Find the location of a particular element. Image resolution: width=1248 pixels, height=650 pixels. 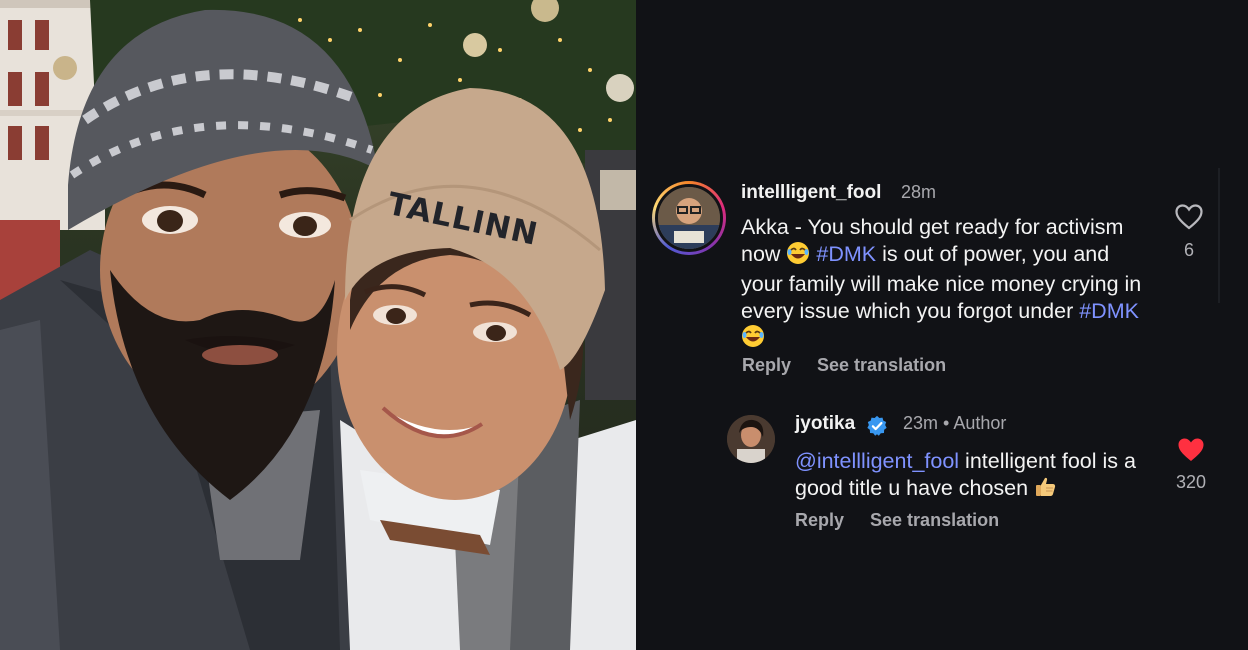

comment-actions: Reply See translation is located at coordinates (857, 365).